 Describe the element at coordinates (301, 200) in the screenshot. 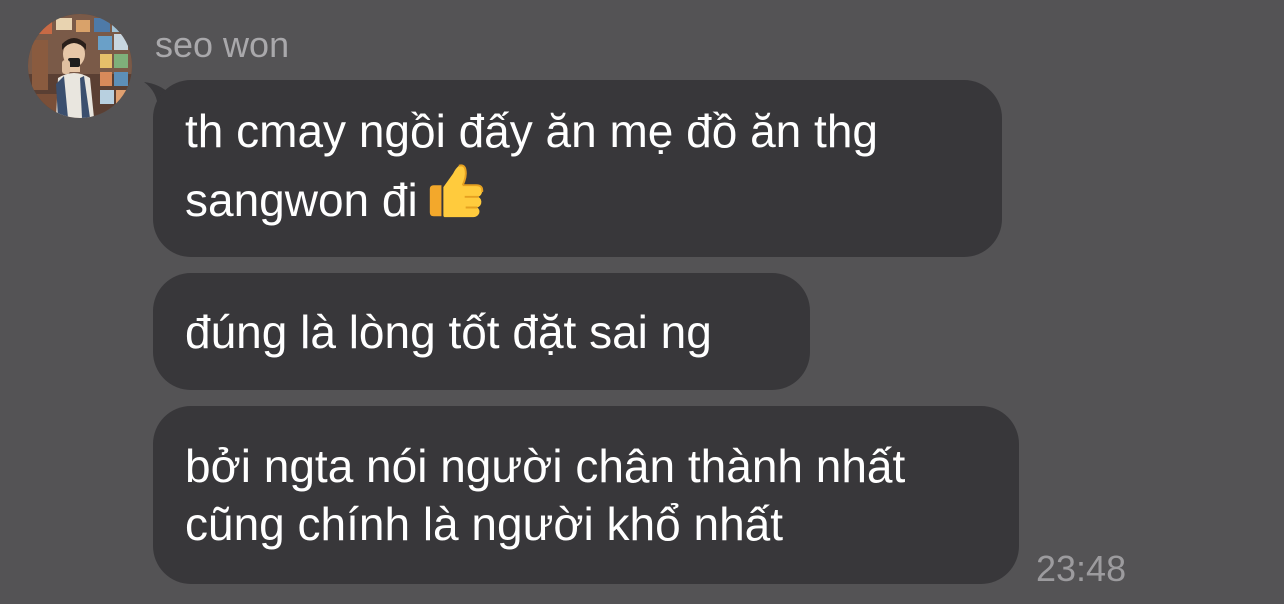

I see `message-line: sangwon đi` at that location.